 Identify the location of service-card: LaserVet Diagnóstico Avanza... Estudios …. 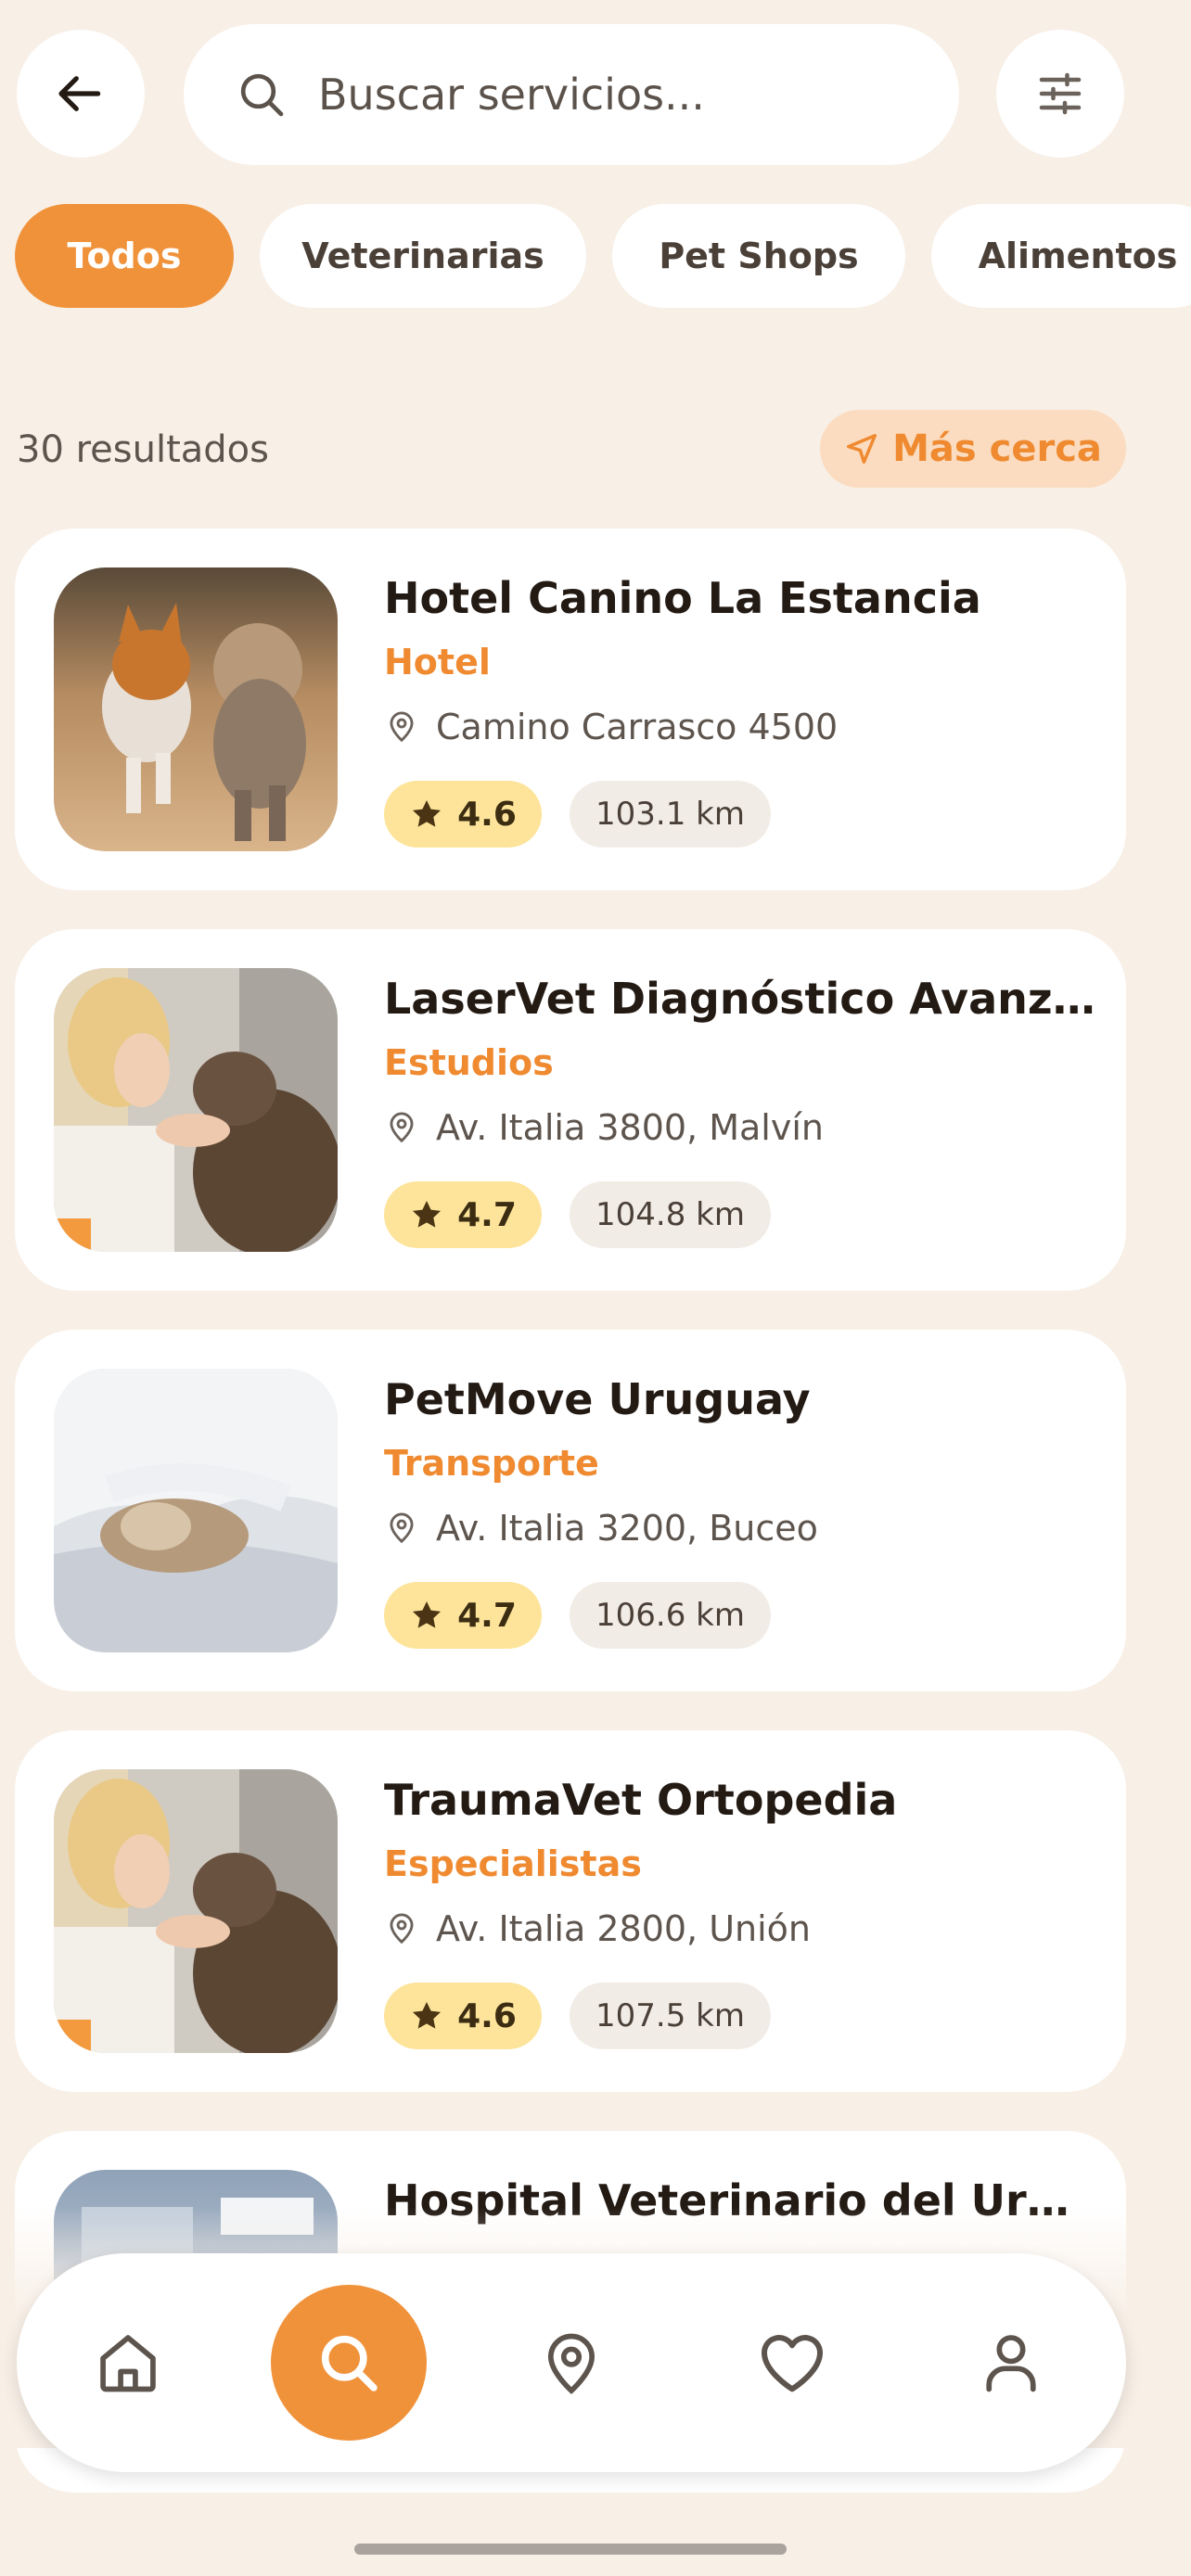
(571, 1110).